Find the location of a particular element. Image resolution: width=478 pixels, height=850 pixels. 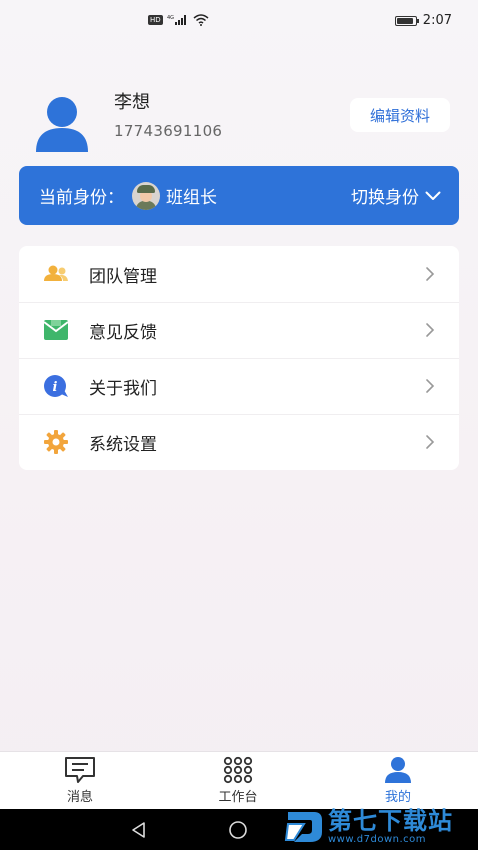

switch-identity-label: 切换身份 is located at coordinates (385, 198).